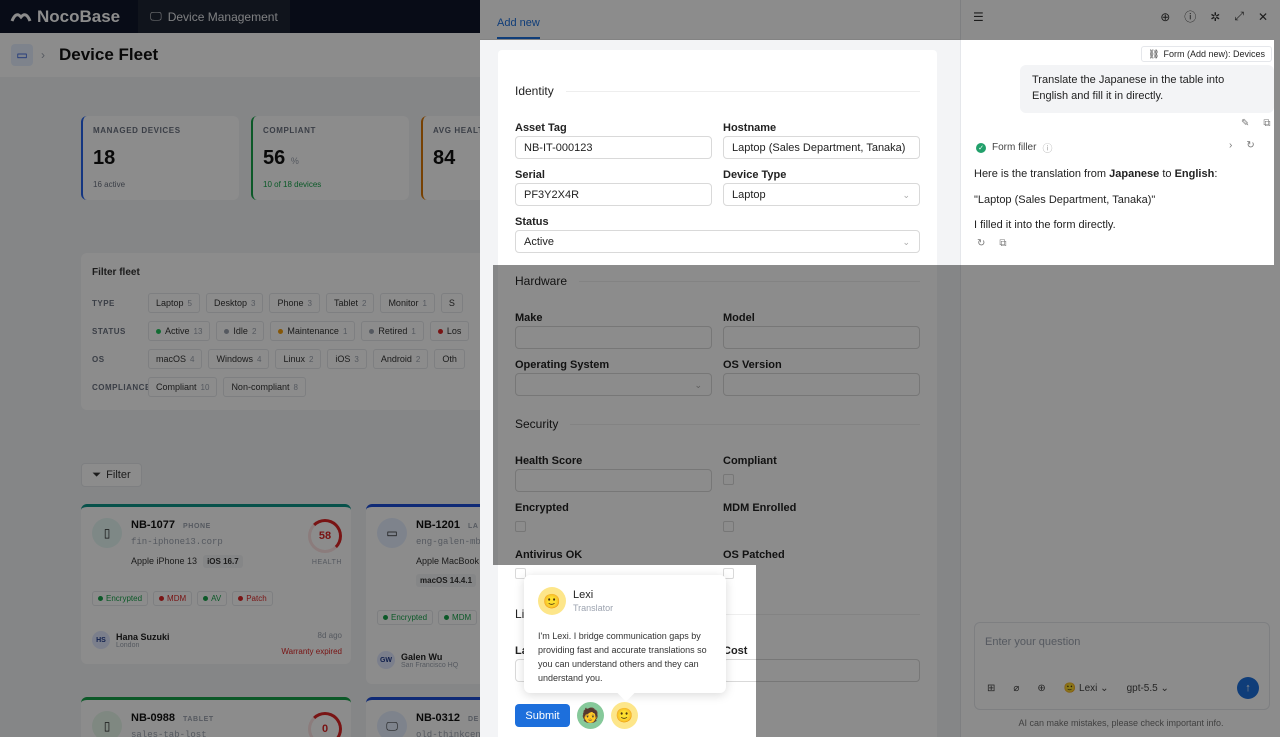  What do you see at coordinates (1245, 123) in the screenshot?
I see `edit-icon: ✎` at bounding box center [1245, 123].